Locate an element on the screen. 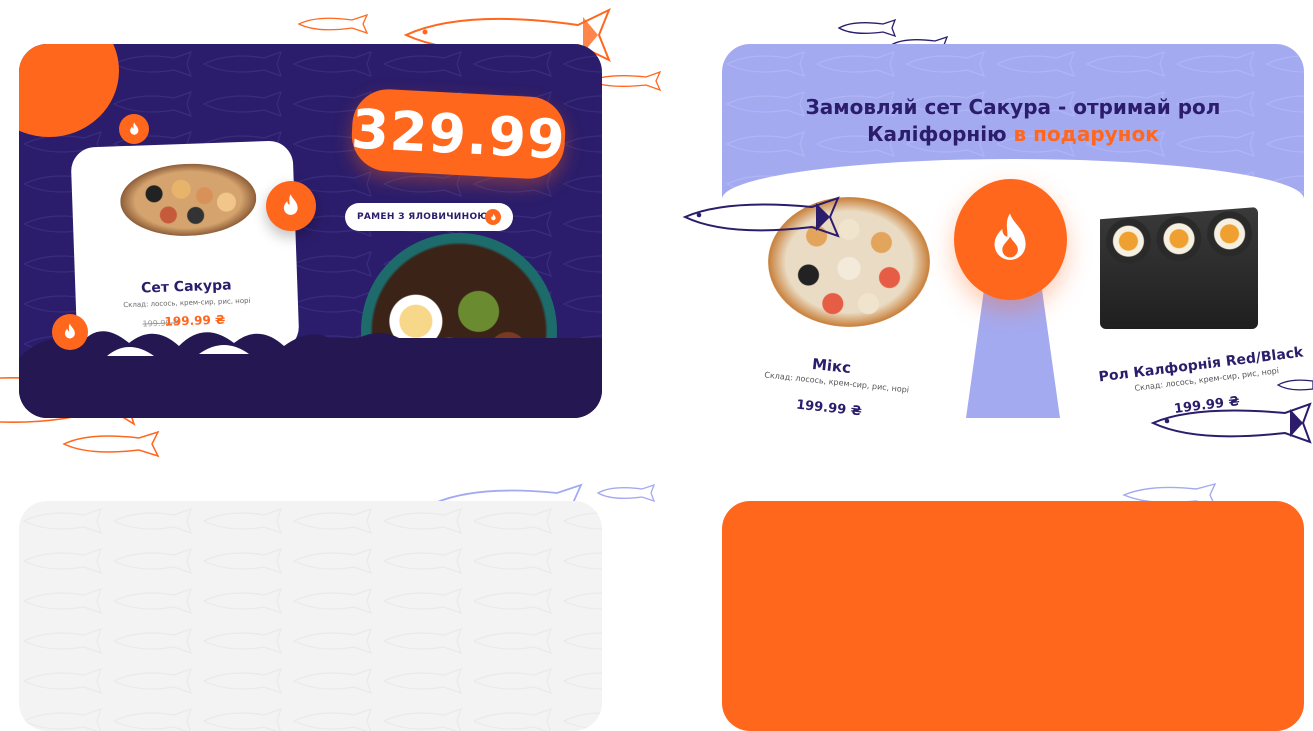  fish-pattern is located at coordinates (310, 616).